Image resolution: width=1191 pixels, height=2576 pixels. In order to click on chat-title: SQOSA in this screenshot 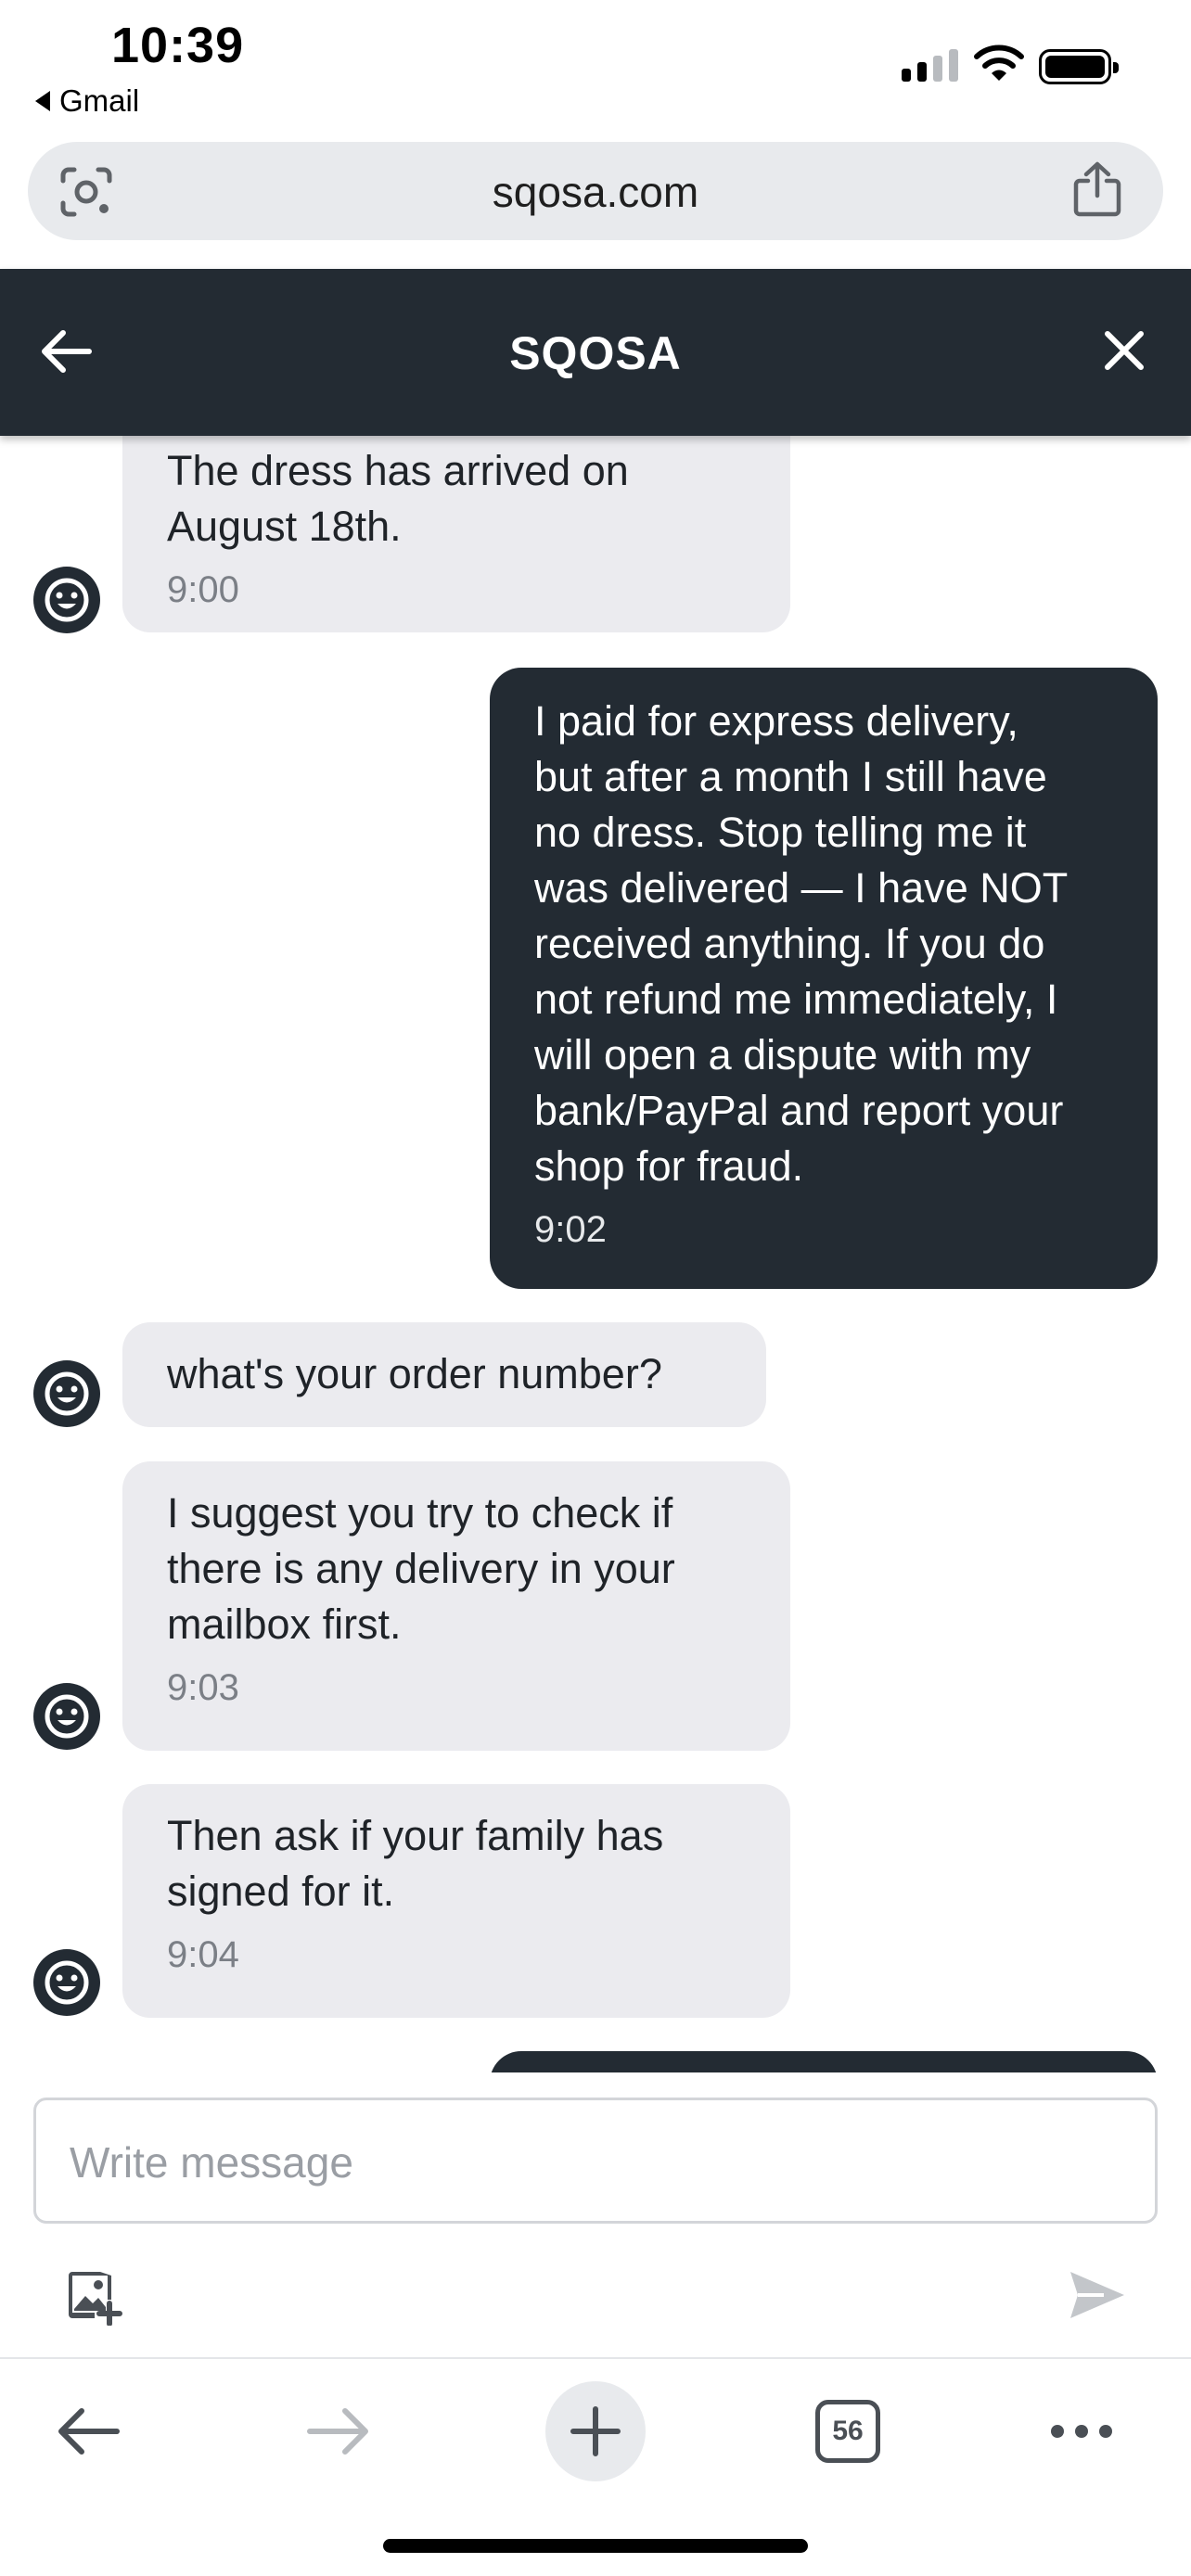, I will do `click(595, 353)`.